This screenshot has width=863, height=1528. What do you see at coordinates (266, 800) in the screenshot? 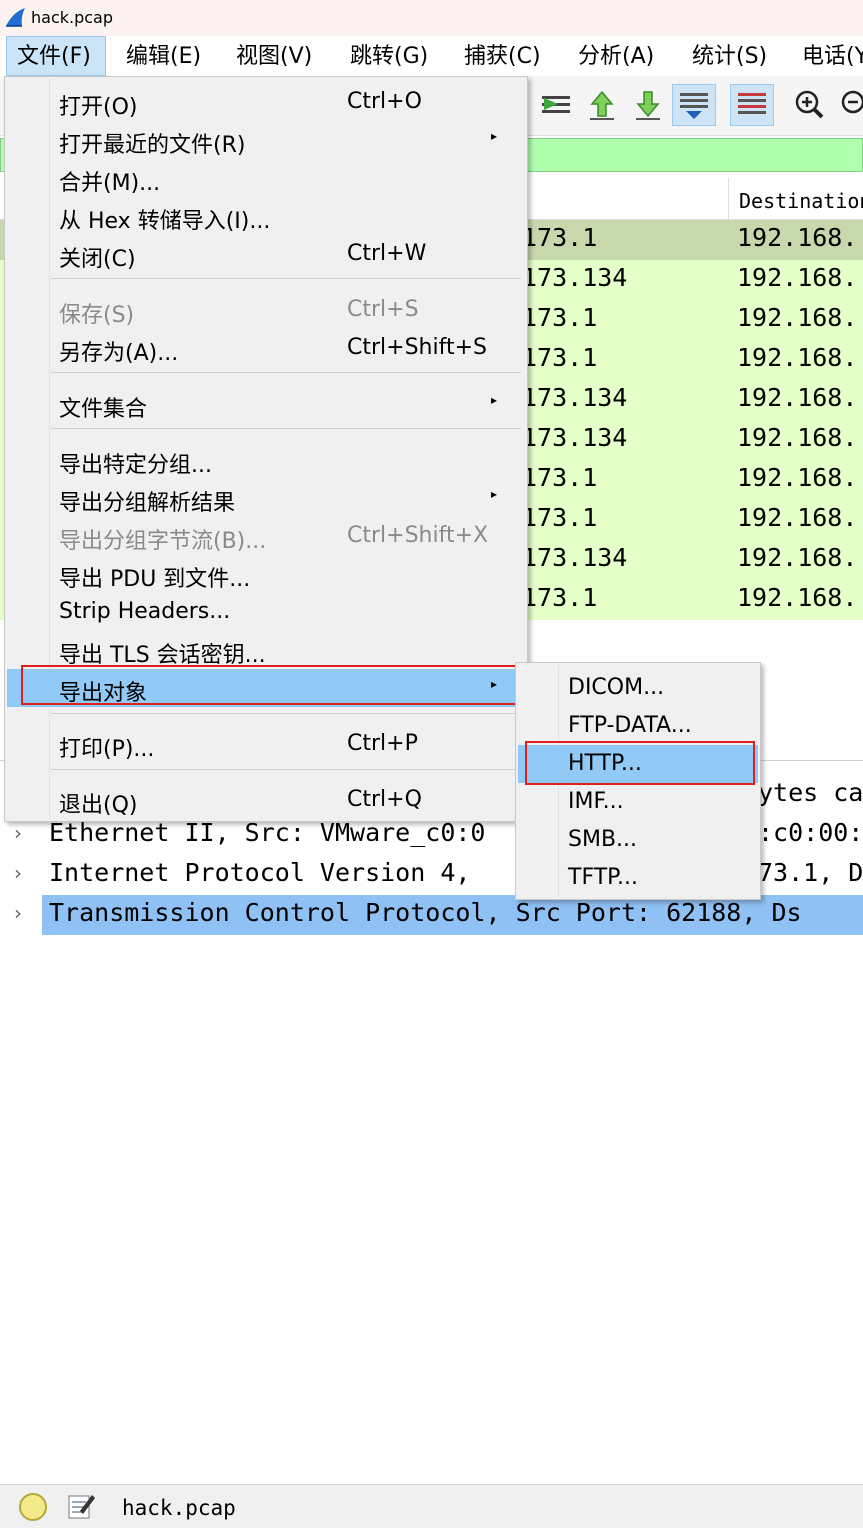
I see `menu-item-quit: 退出(Q) Ctrl+Q` at bounding box center [266, 800].